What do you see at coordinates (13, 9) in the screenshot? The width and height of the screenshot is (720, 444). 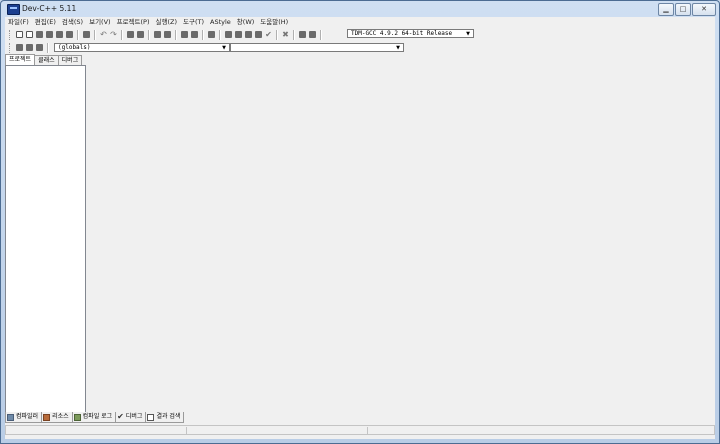 I see `devcpp-app-icon` at bounding box center [13, 9].